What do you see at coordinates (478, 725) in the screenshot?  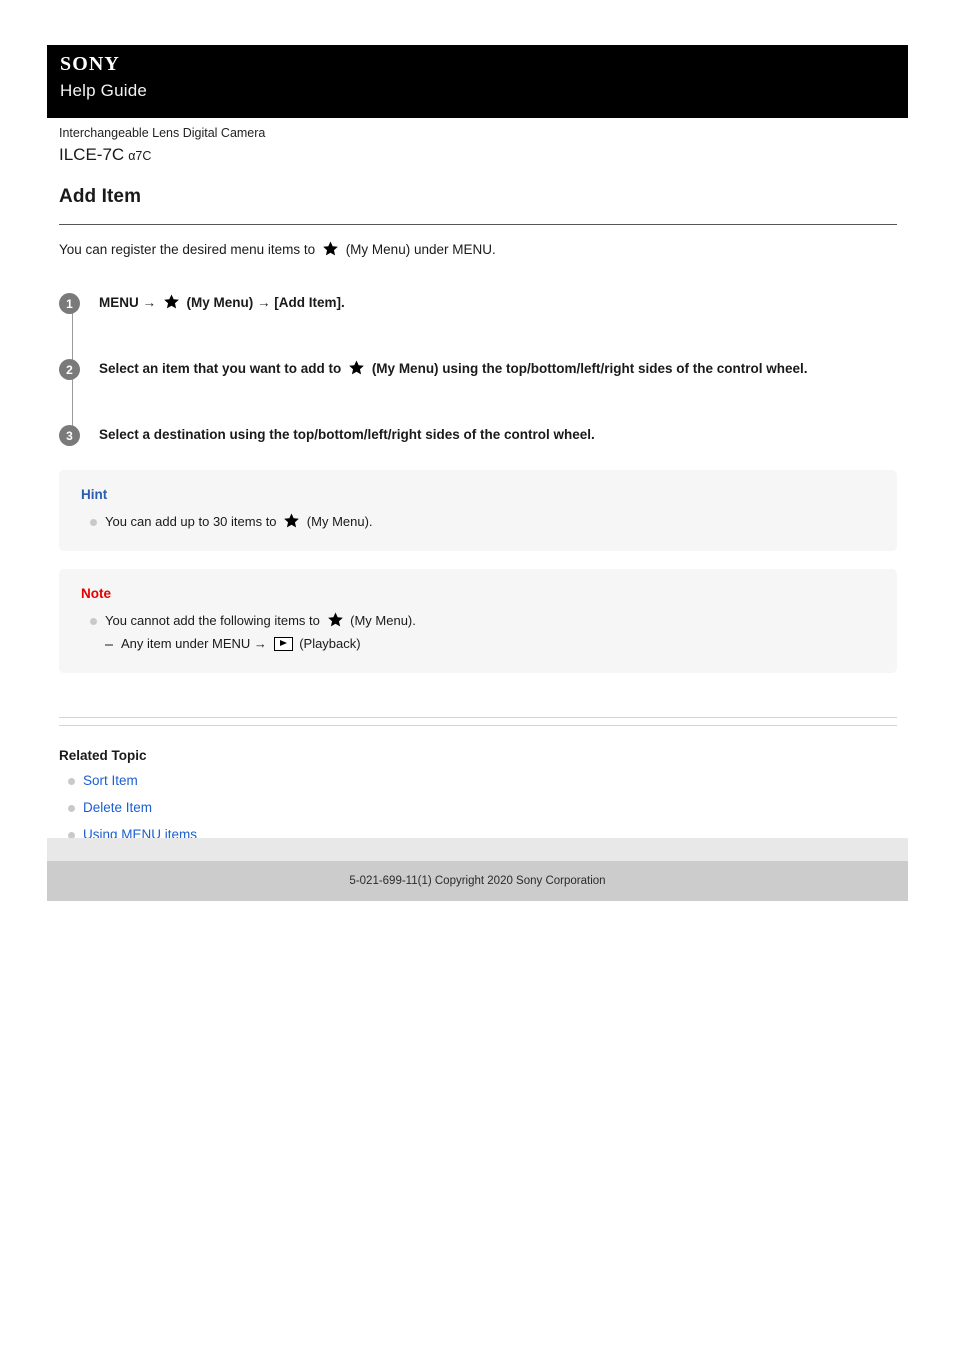 I see `related-divider-bottom` at bounding box center [478, 725].